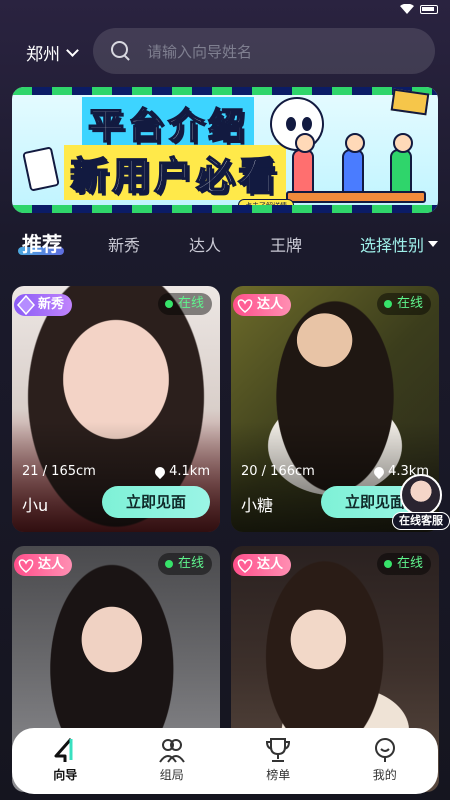 This screenshot has height=800, width=450. I want to click on customer-service-button: 在线客服, so click(421, 503).